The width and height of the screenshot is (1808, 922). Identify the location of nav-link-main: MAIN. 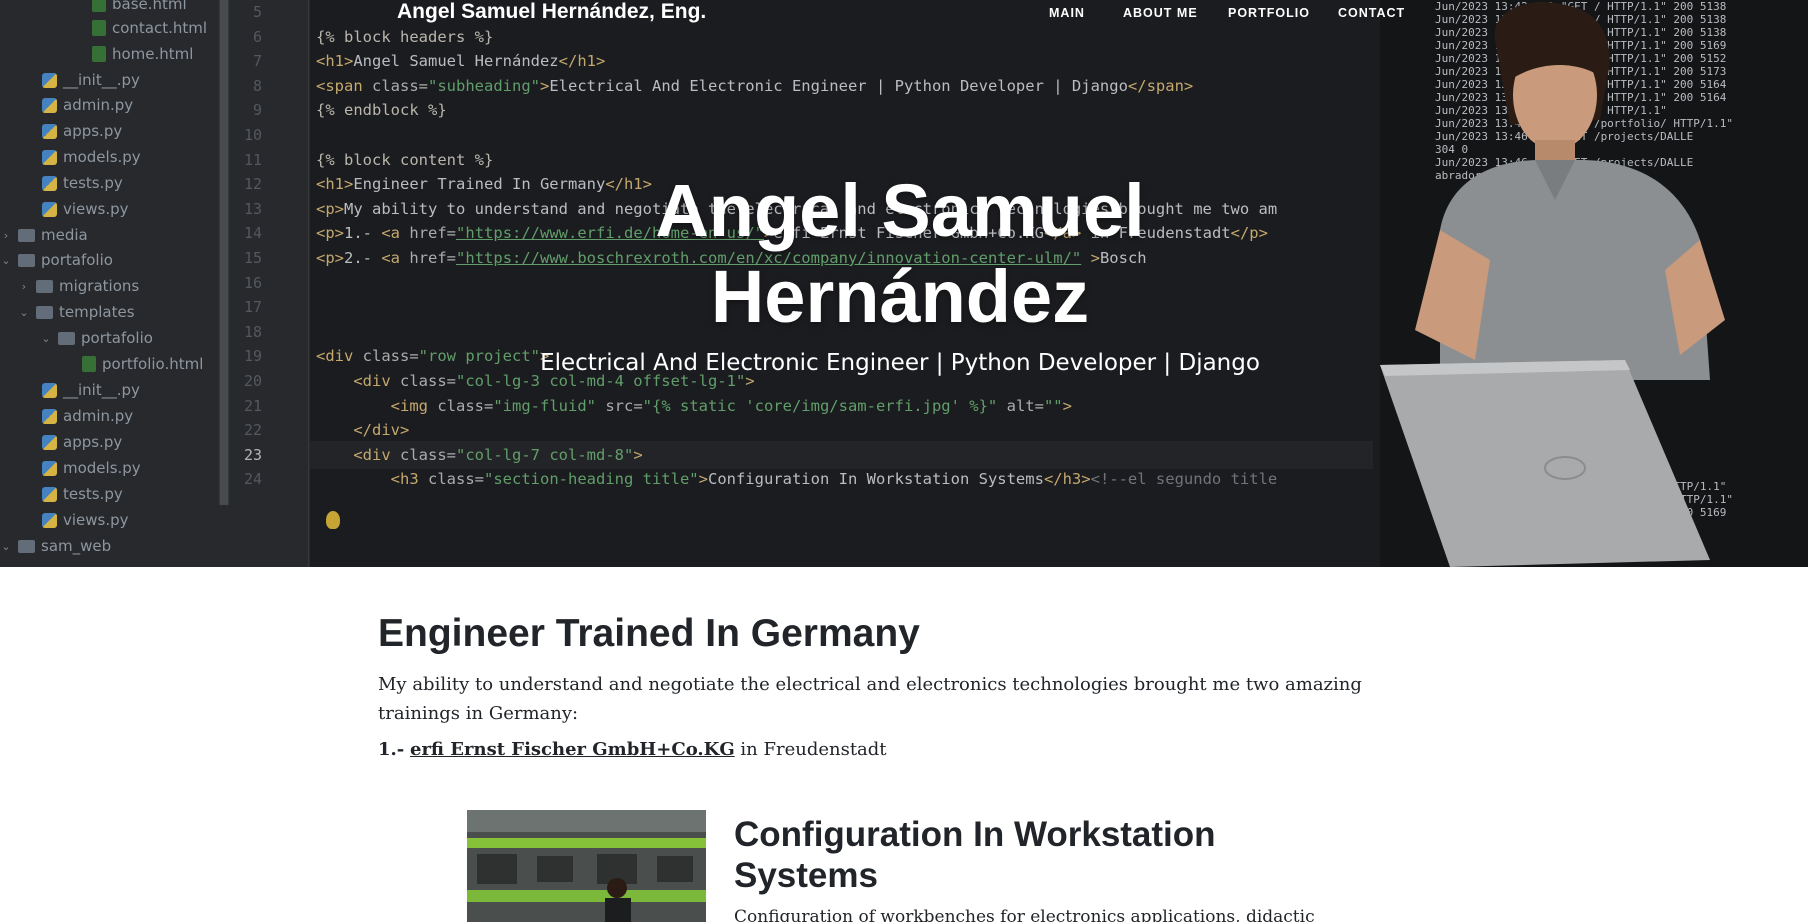
(1067, 13).